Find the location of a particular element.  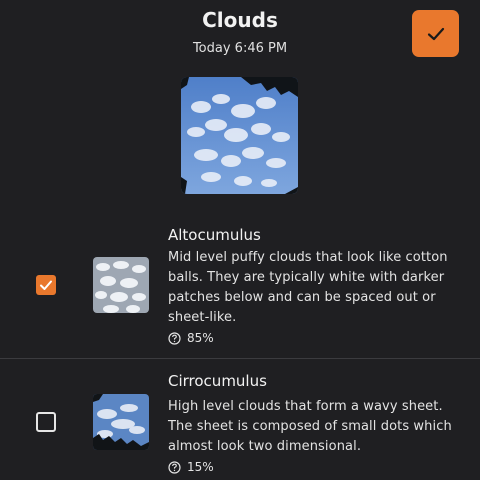

timestamp: Today 6:46 PM is located at coordinates (240, 48).